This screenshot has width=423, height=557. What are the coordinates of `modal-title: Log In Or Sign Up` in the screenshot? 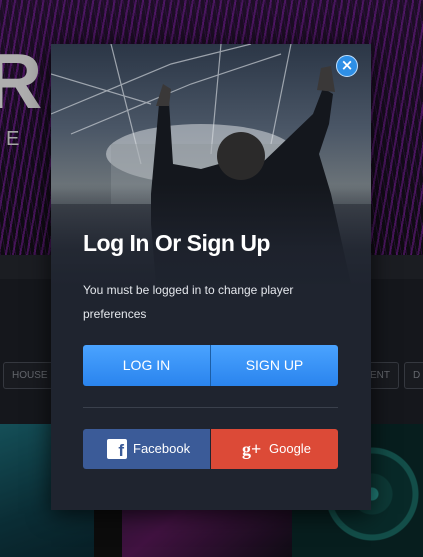 It's located at (176, 243).